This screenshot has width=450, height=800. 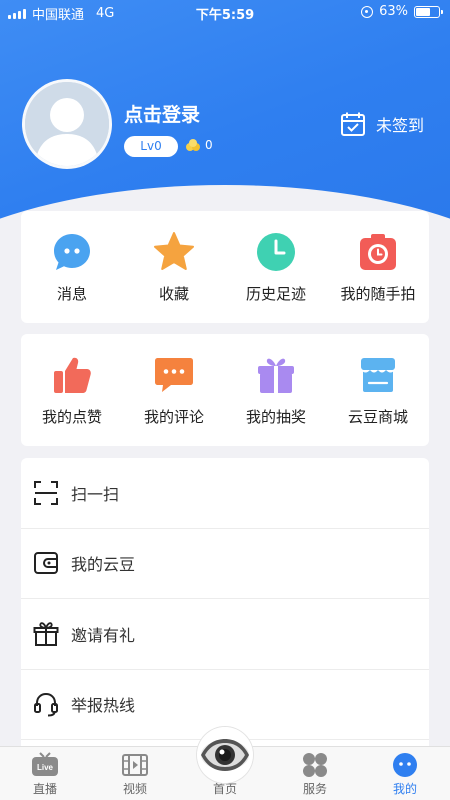 What do you see at coordinates (315, 765) in the screenshot?
I see `services-icon` at bounding box center [315, 765].